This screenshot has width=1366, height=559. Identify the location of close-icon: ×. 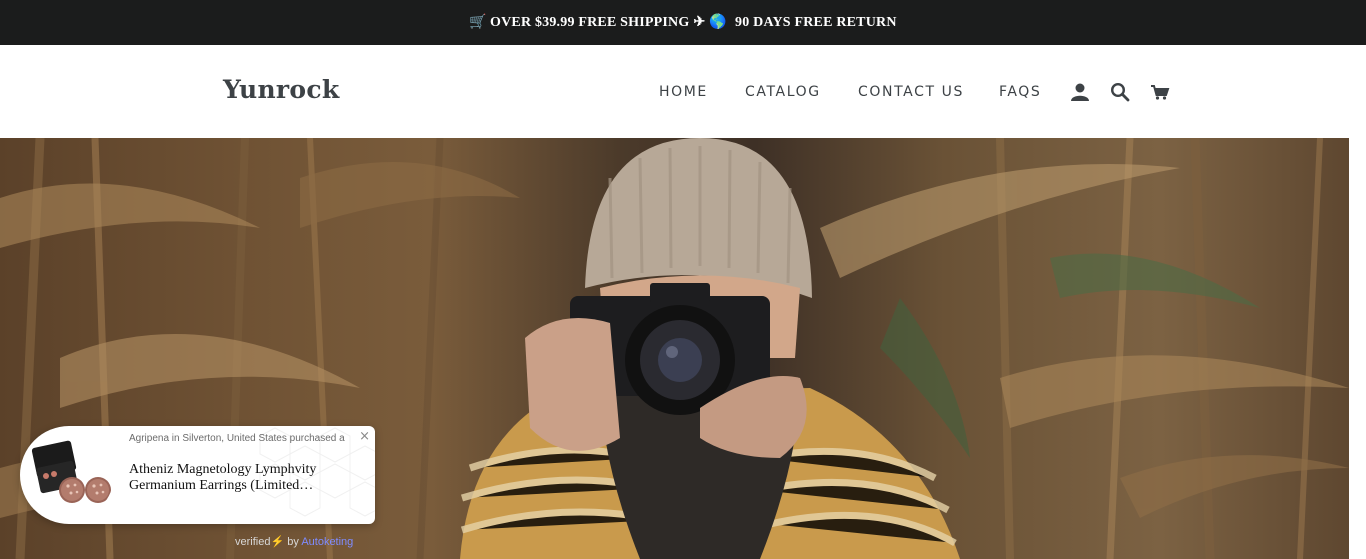
(364, 436).